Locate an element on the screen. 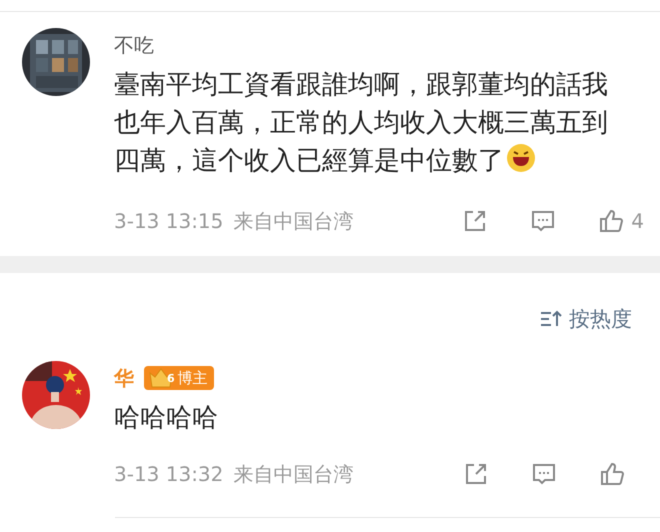  blogger-badge: 6 博主 is located at coordinates (179, 378).